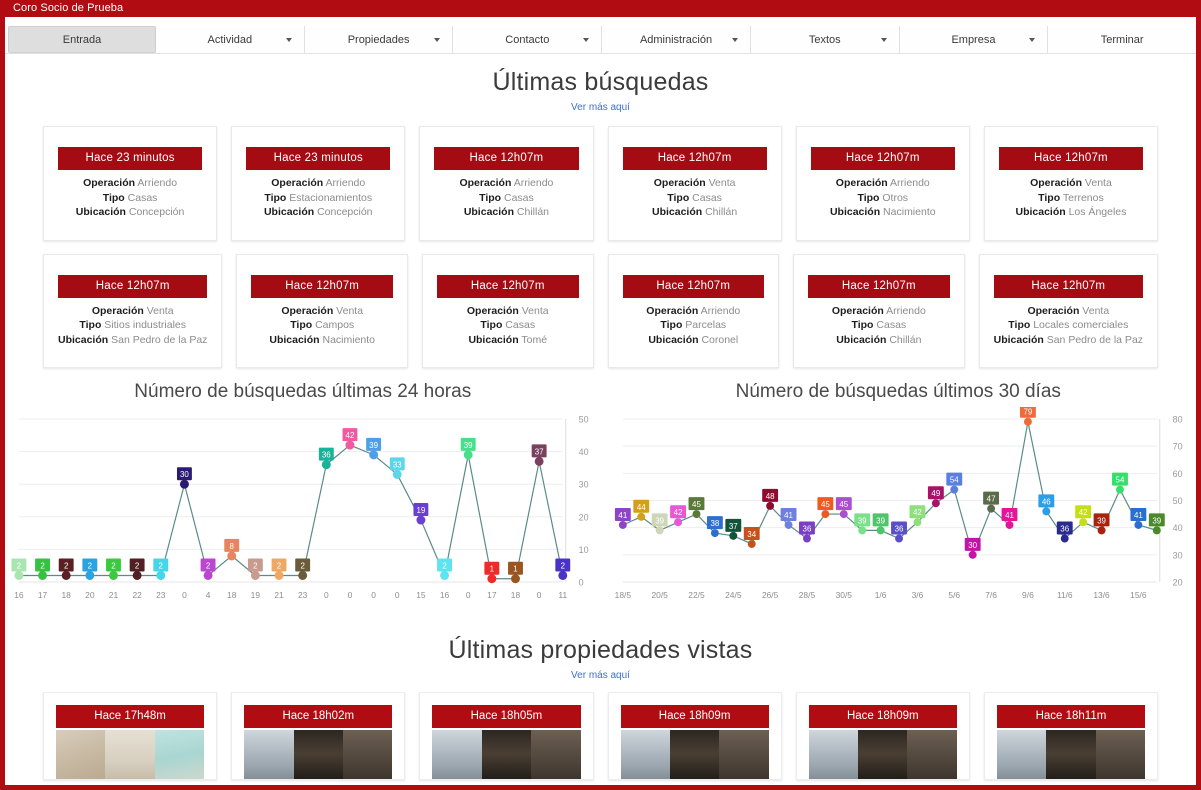 The height and width of the screenshot is (790, 1201). What do you see at coordinates (343, 212) in the screenshot?
I see `search-card-ubicacion-value: Concepción` at bounding box center [343, 212].